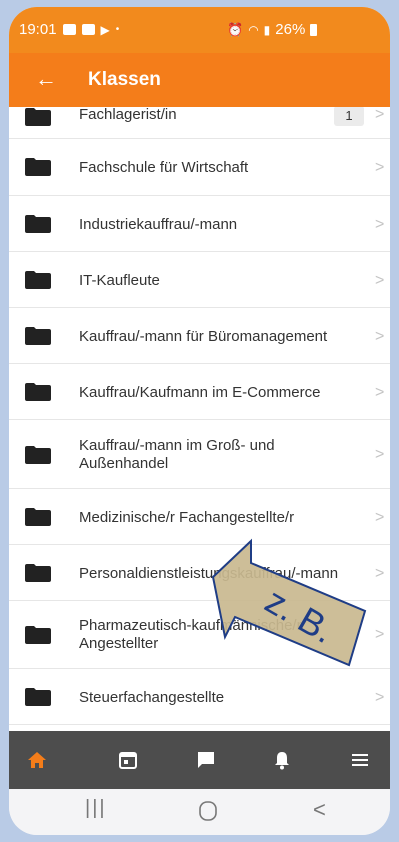 The image size is (399, 842). I want to click on wifi-icon: ◠, so click(253, 29).